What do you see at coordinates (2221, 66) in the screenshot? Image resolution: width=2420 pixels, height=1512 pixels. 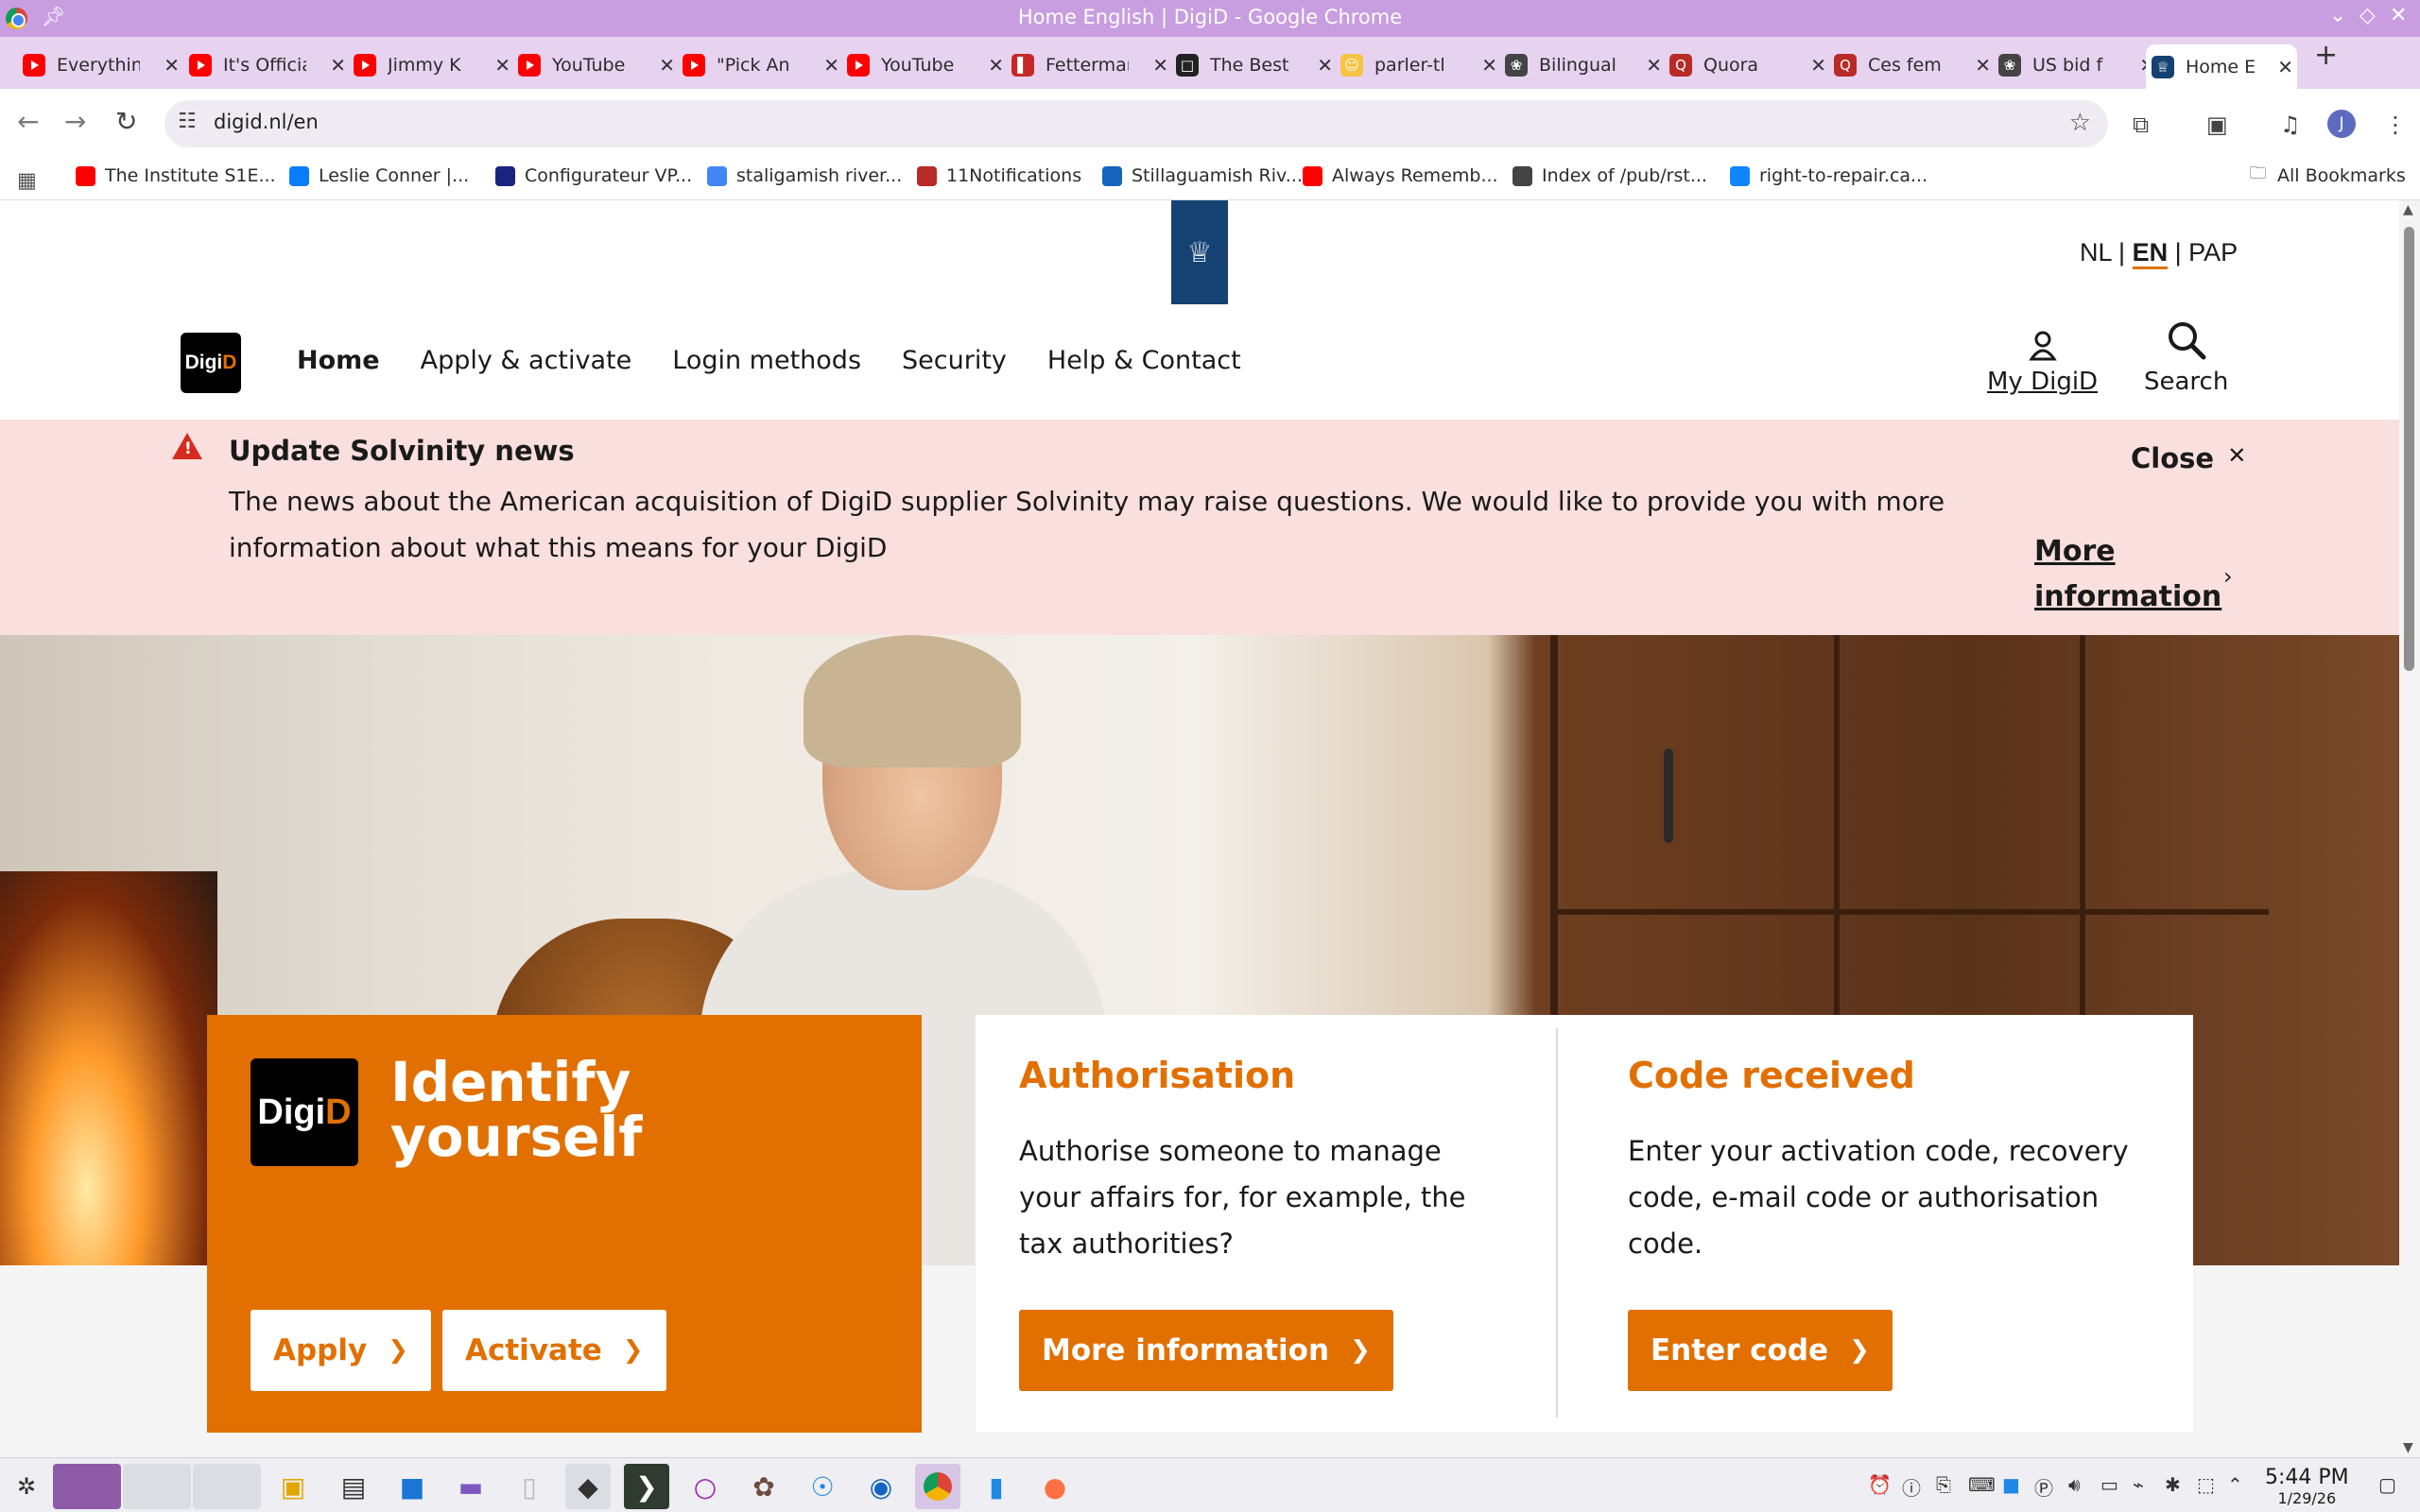 I see `browser-tab: ♕ Home E ✕` at bounding box center [2221, 66].